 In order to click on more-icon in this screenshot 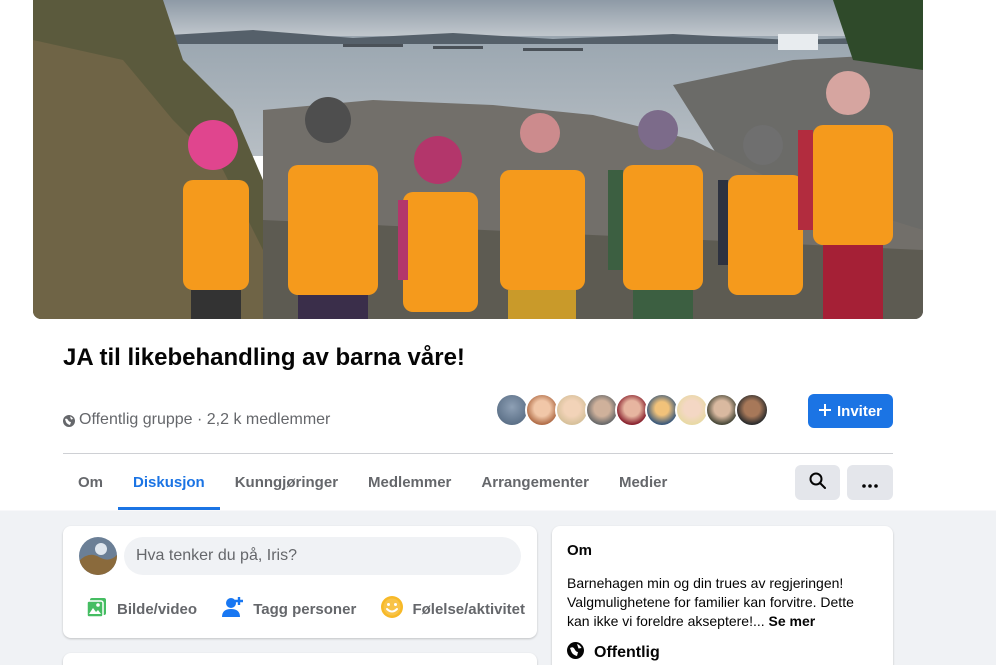, I will do `click(870, 482)`.